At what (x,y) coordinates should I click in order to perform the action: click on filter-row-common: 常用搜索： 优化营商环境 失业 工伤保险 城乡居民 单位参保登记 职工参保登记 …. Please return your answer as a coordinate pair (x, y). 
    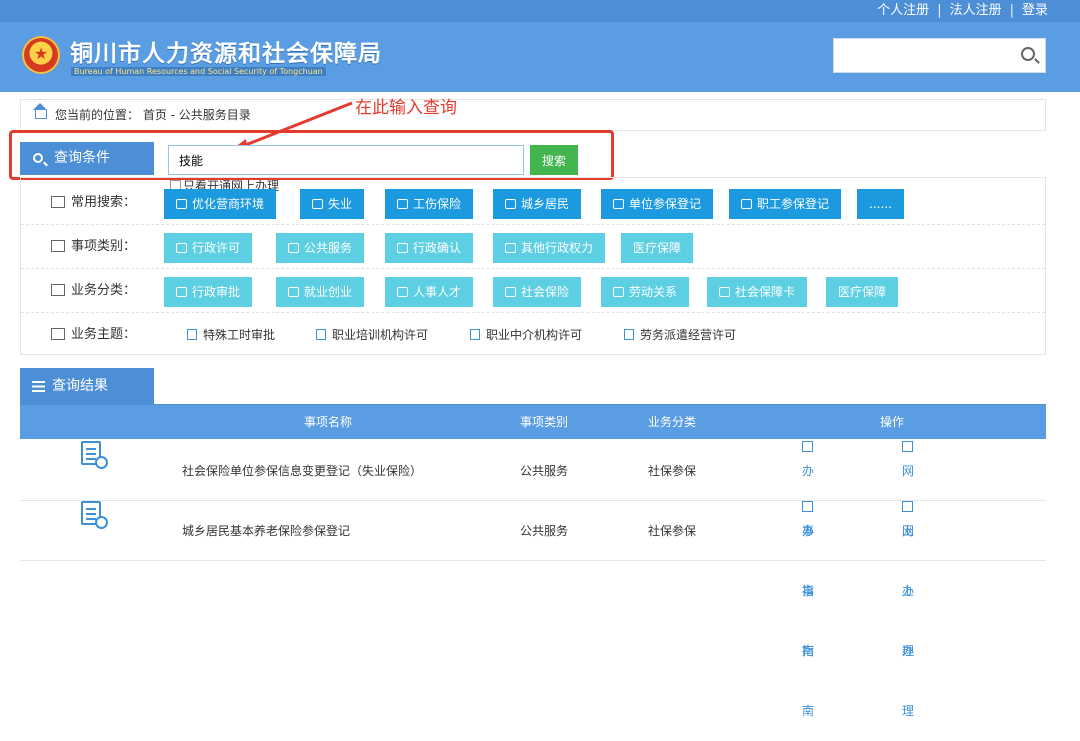
    Looking at the image, I should click on (533, 203).